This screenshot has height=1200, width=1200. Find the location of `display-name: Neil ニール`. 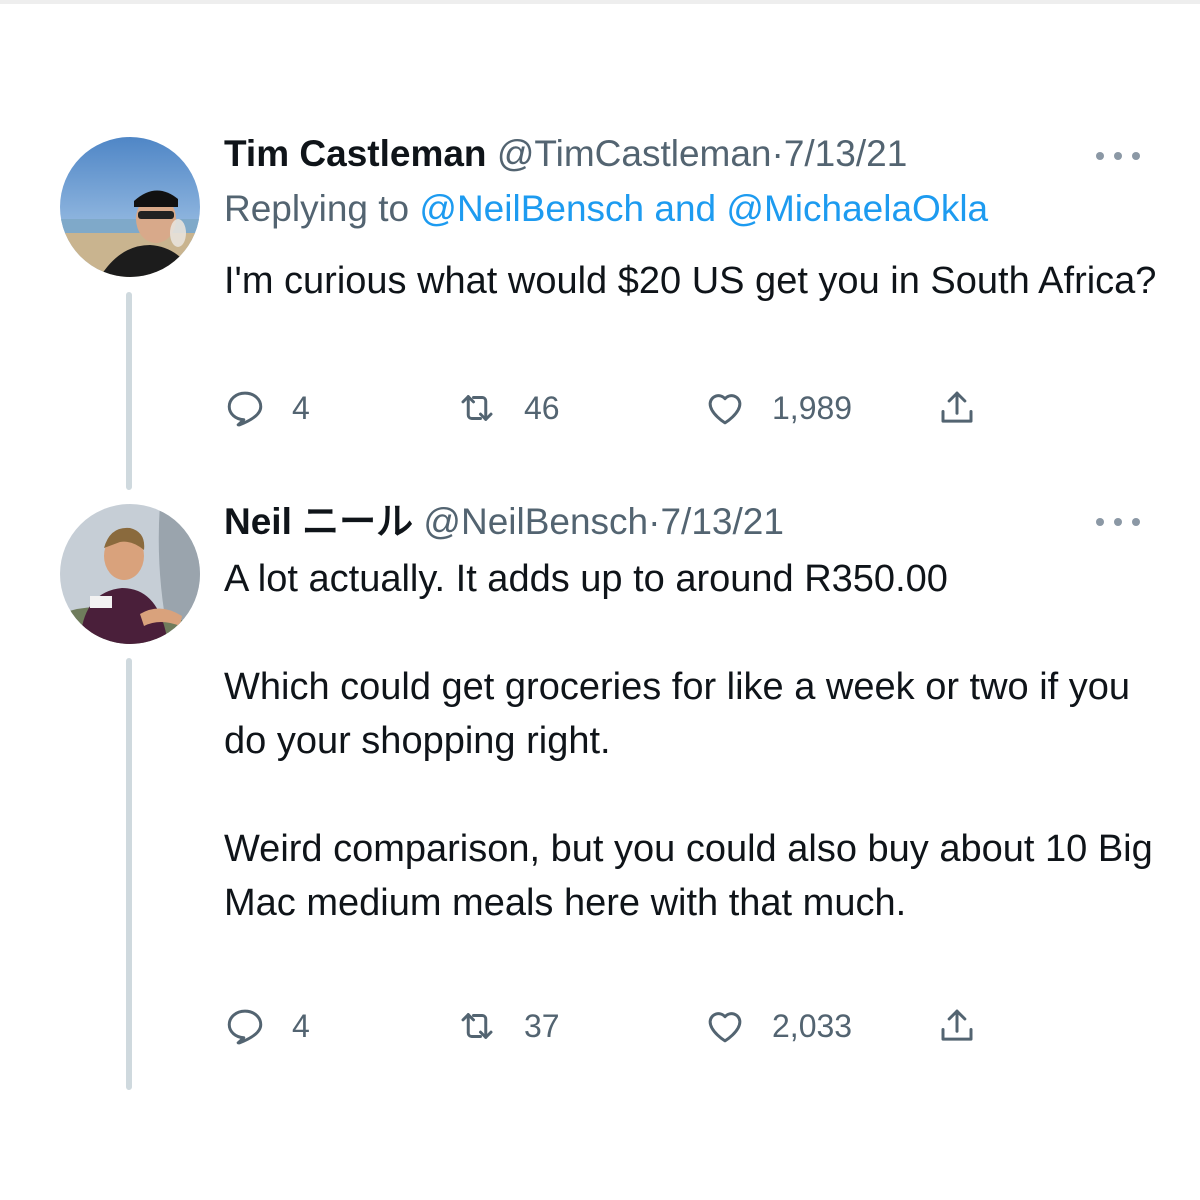

display-name: Neil ニール is located at coordinates (318, 521).